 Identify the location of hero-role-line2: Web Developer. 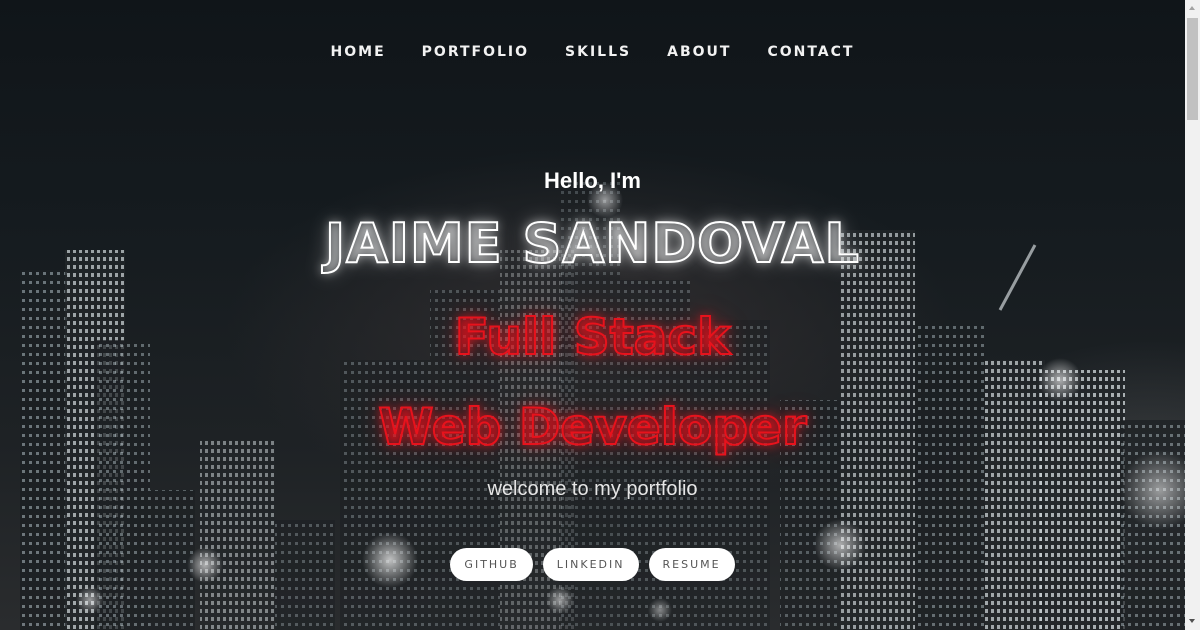
(592, 427).